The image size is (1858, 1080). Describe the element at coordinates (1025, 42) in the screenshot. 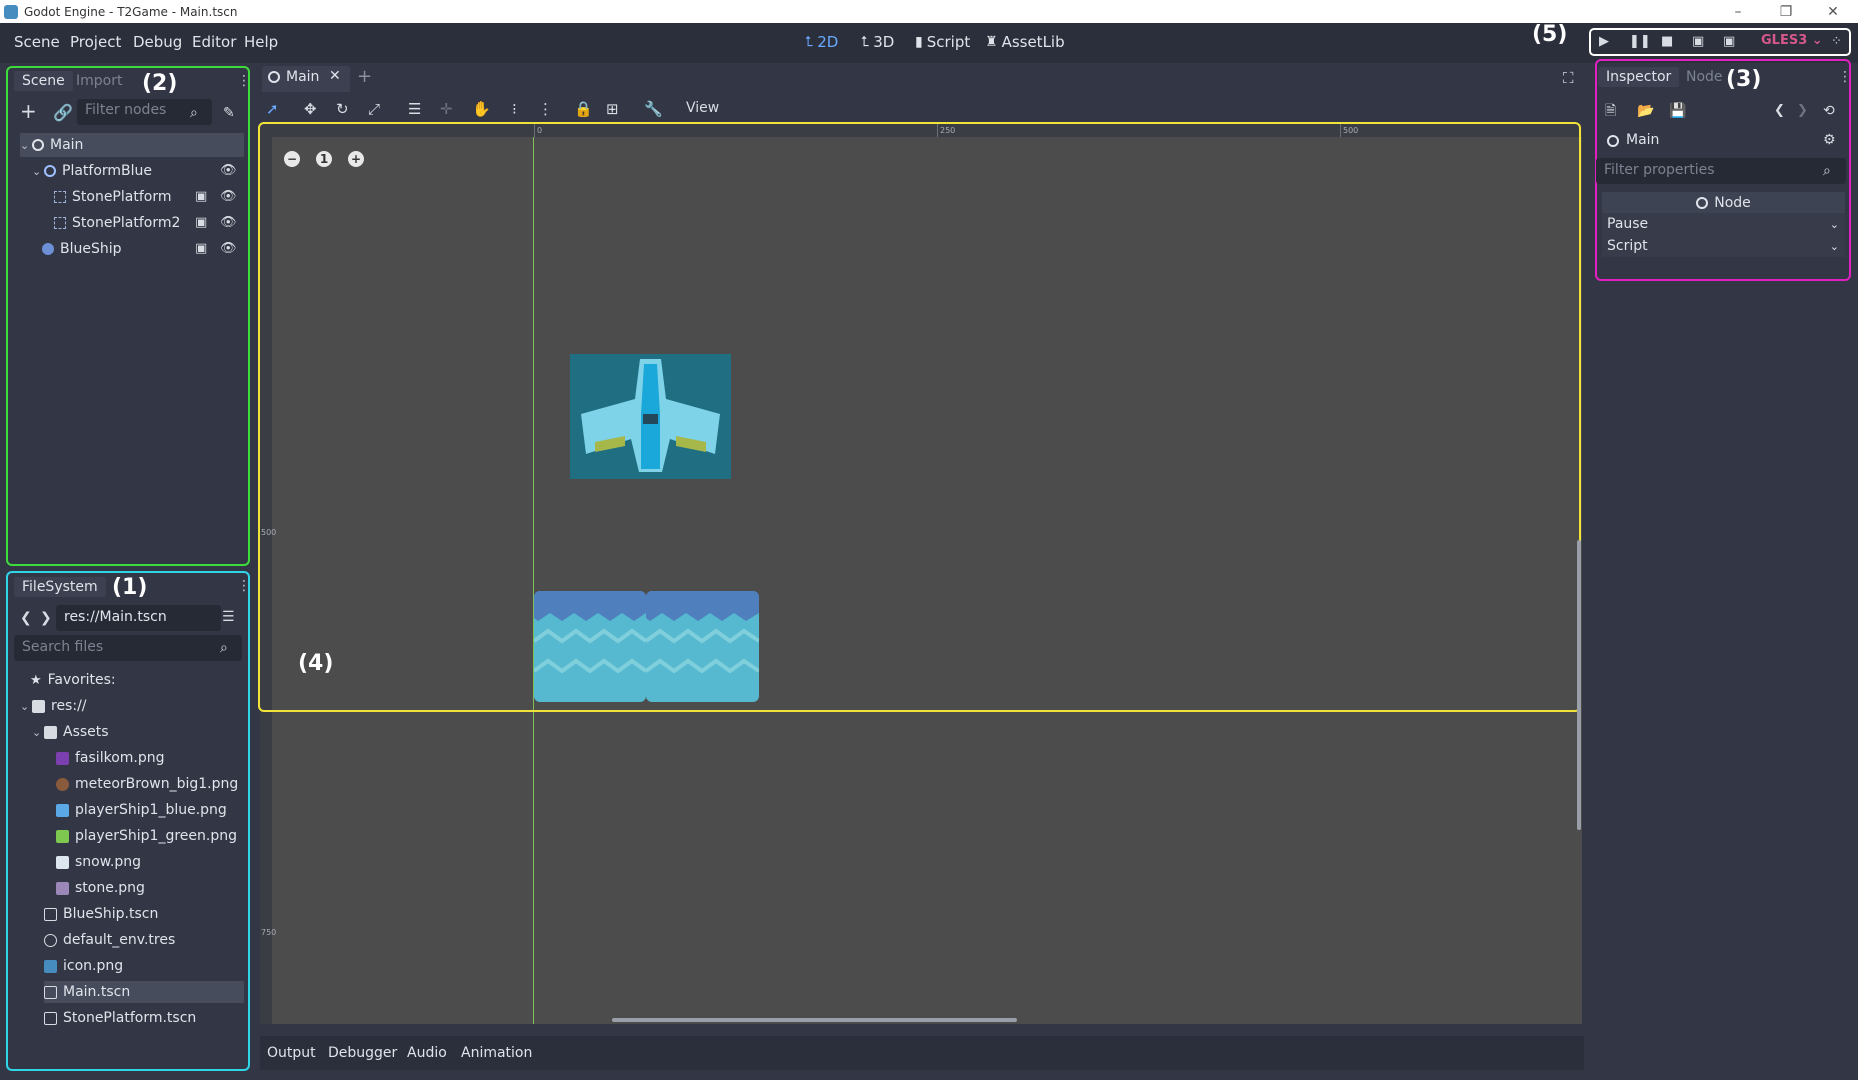

I see `workspace-assetlib-tab: ♜ AssetLib` at that location.